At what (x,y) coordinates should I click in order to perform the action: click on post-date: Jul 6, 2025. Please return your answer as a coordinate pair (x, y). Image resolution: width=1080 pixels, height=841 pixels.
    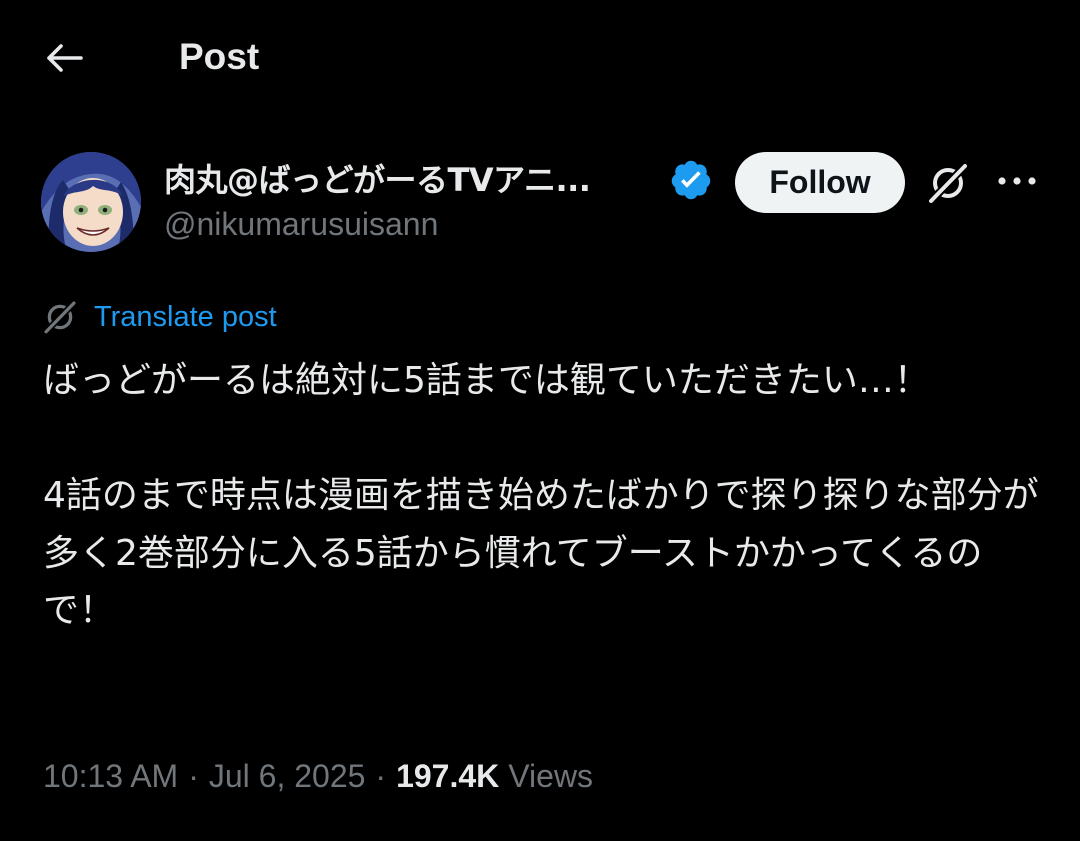
    Looking at the image, I should click on (287, 776).